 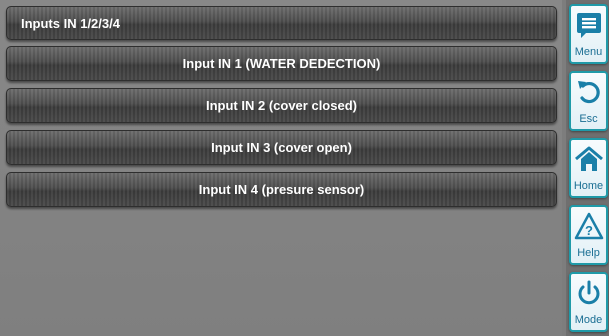 What do you see at coordinates (588, 159) in the screenshot?
I see `home-icon` at bounding box center [588, 159].